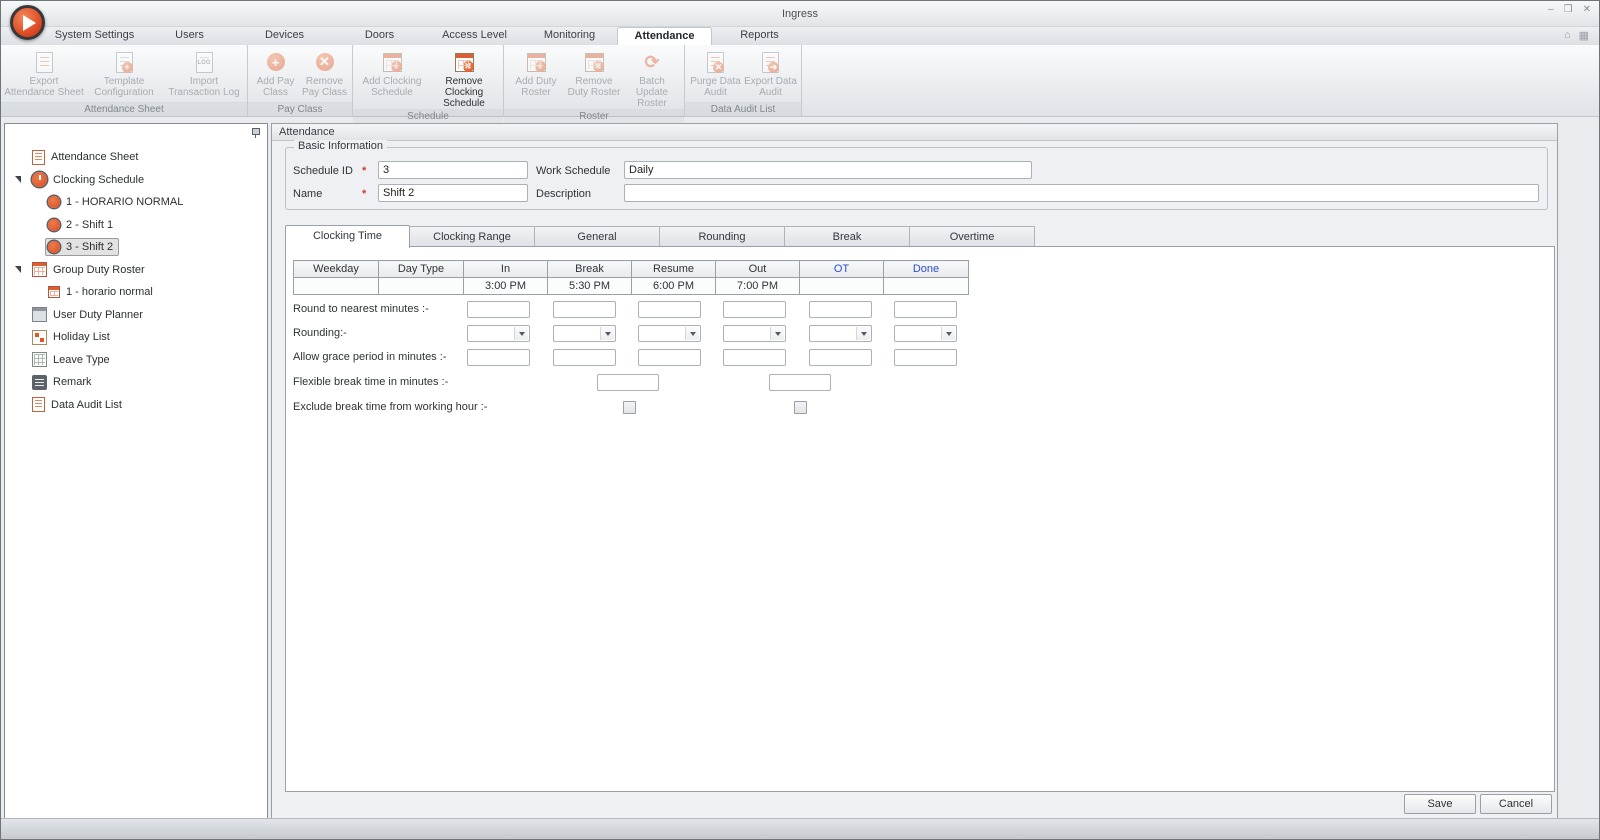  What do you see at coordinates (347, 236) in the screenshot?
I see `tab-clocking-time: Clocking Time` at bounding box center [347, 236].